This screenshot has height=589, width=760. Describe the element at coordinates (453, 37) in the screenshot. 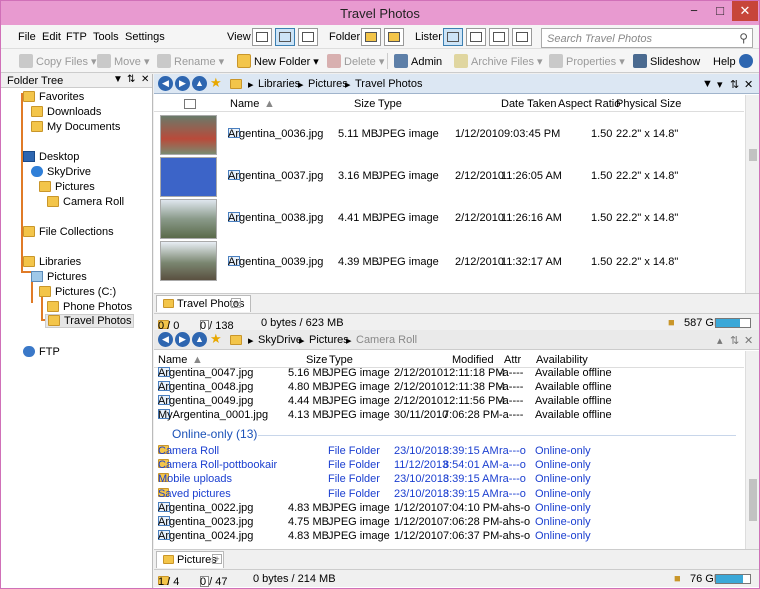

I see `lister-single-button` at that location.